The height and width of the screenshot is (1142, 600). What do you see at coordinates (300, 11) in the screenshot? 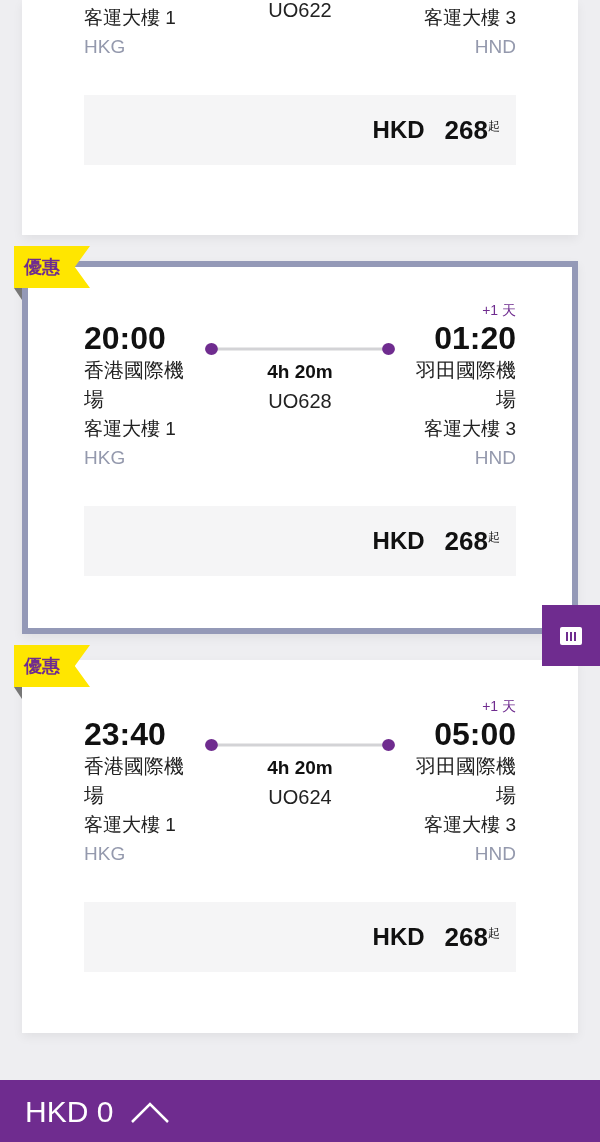
I see `flight-number: UO622` at bounding box center [300, 11].